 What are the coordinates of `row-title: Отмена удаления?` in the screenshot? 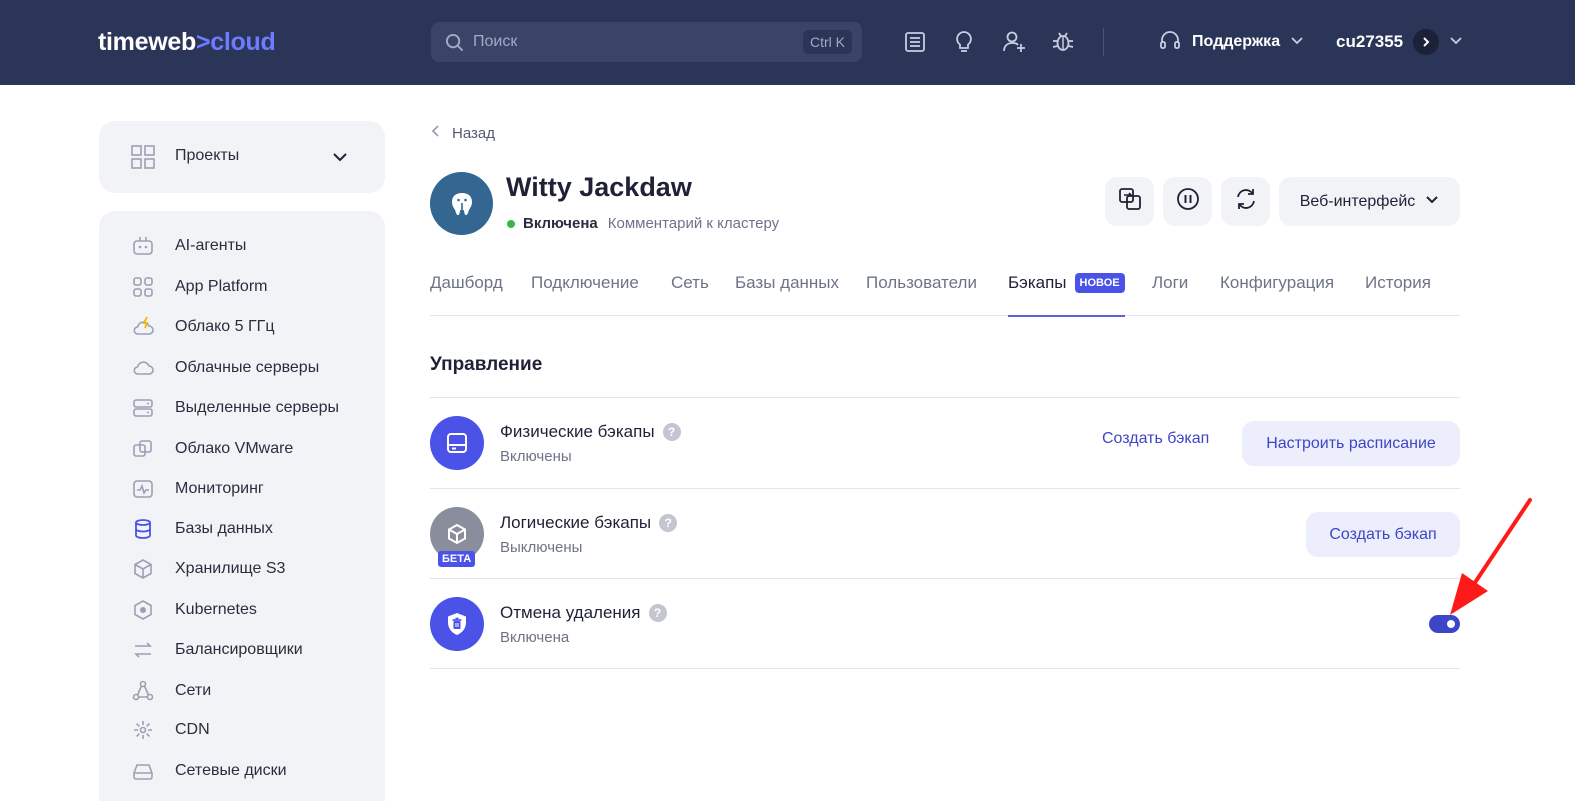 It's located at (583, 613).